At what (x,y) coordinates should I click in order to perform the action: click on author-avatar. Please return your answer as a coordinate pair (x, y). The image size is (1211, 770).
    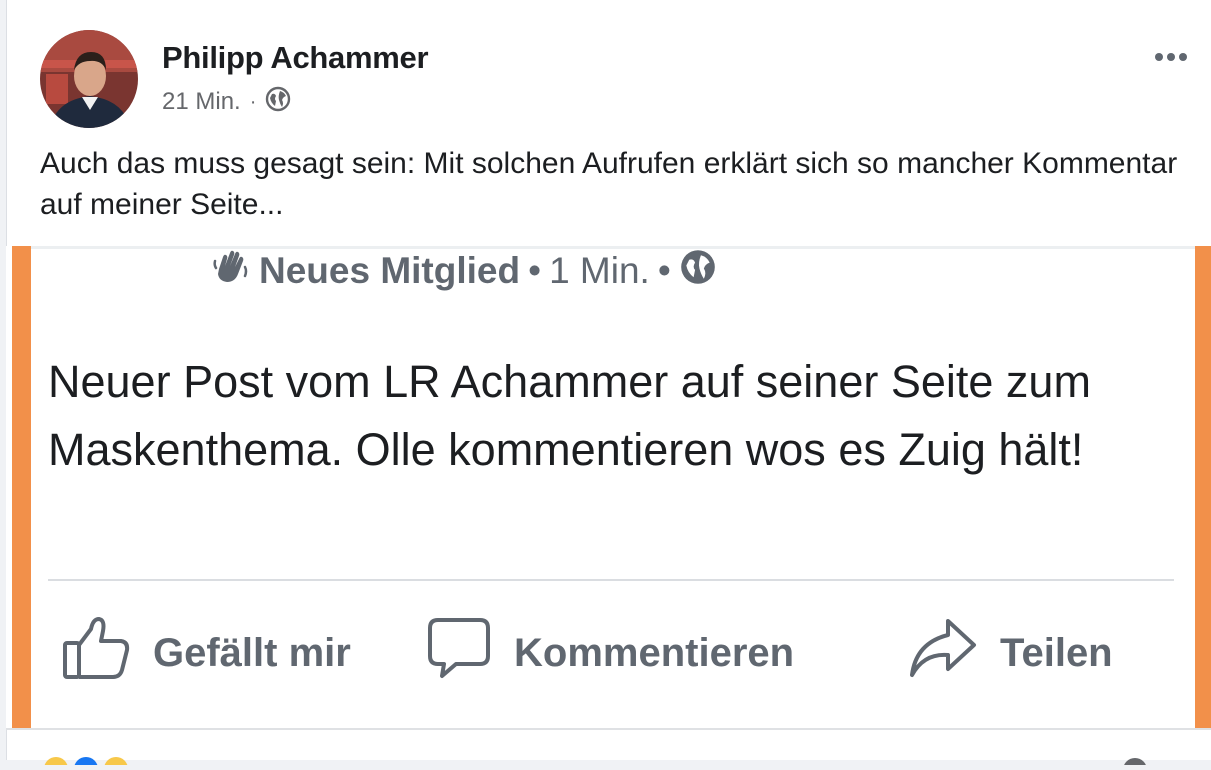
    Looking at the image, I should click on (89, 79).